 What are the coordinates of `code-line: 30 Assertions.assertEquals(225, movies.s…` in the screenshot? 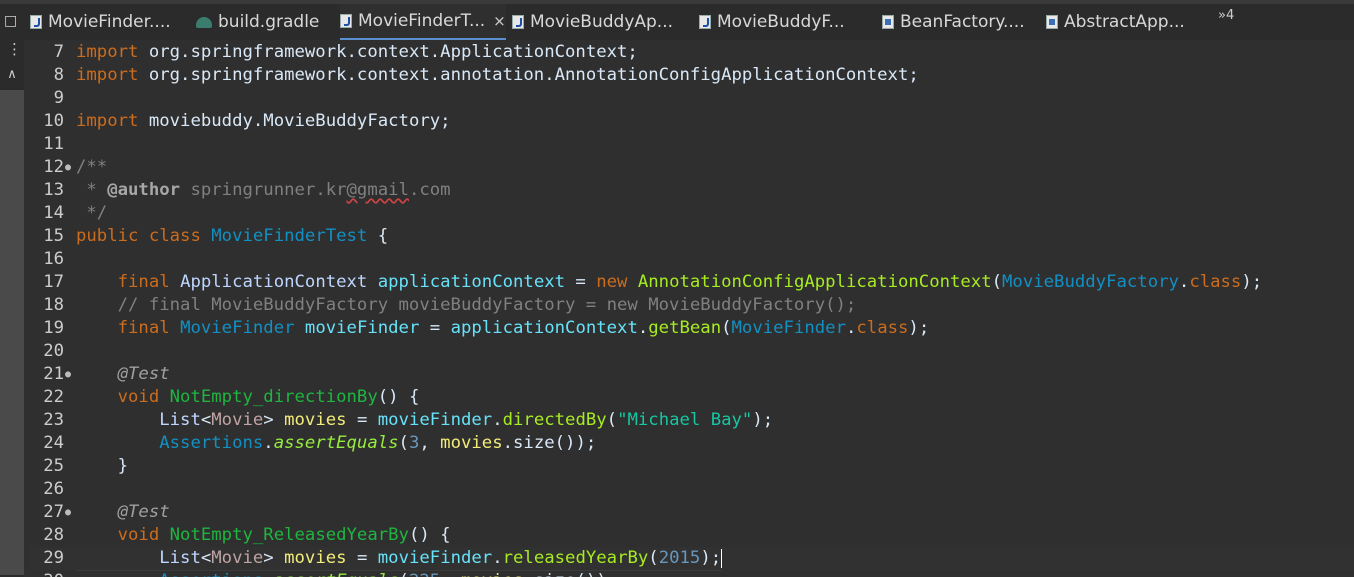 It's located at (692, 573).